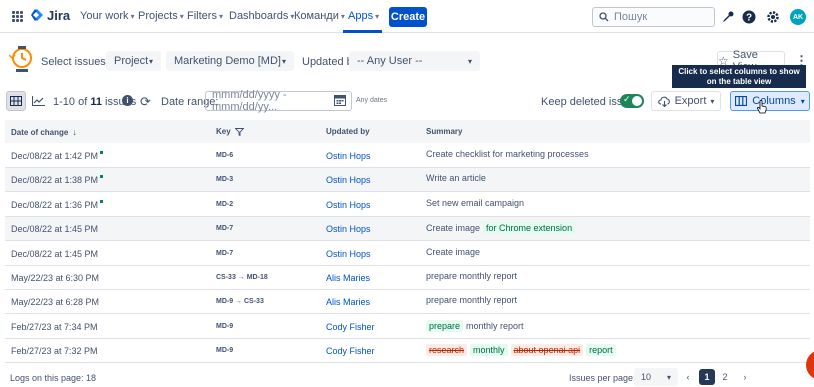 Image resolution: width=814 pixels, height=387 pixels. What do you see at coordinates (54, 327) in the screenshot?
I see `date-cell: Feb/27/23 at 7:34 PM` at bounding box center [54, 327].